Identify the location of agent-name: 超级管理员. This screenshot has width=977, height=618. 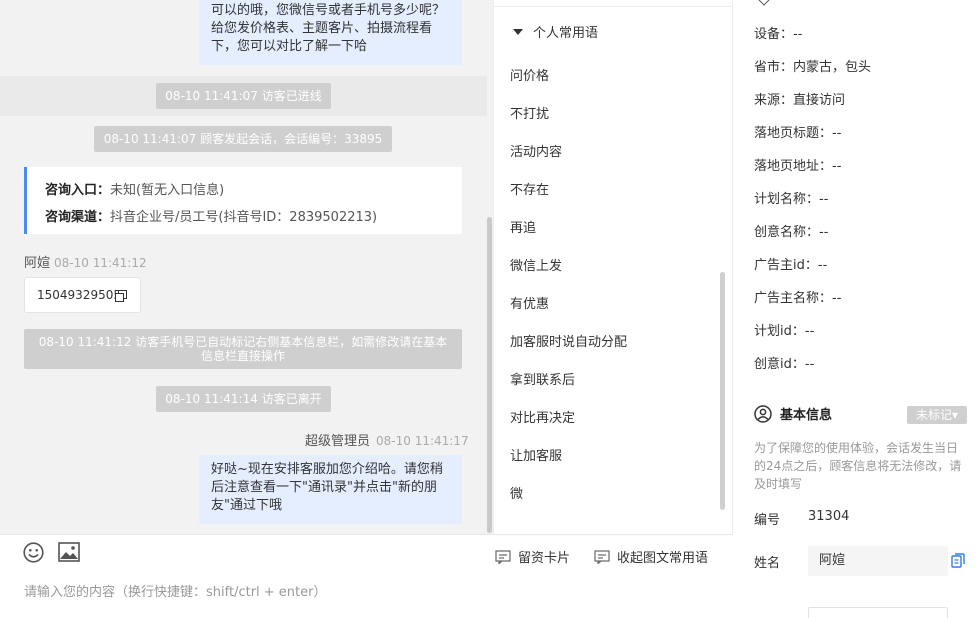
(338, 441).